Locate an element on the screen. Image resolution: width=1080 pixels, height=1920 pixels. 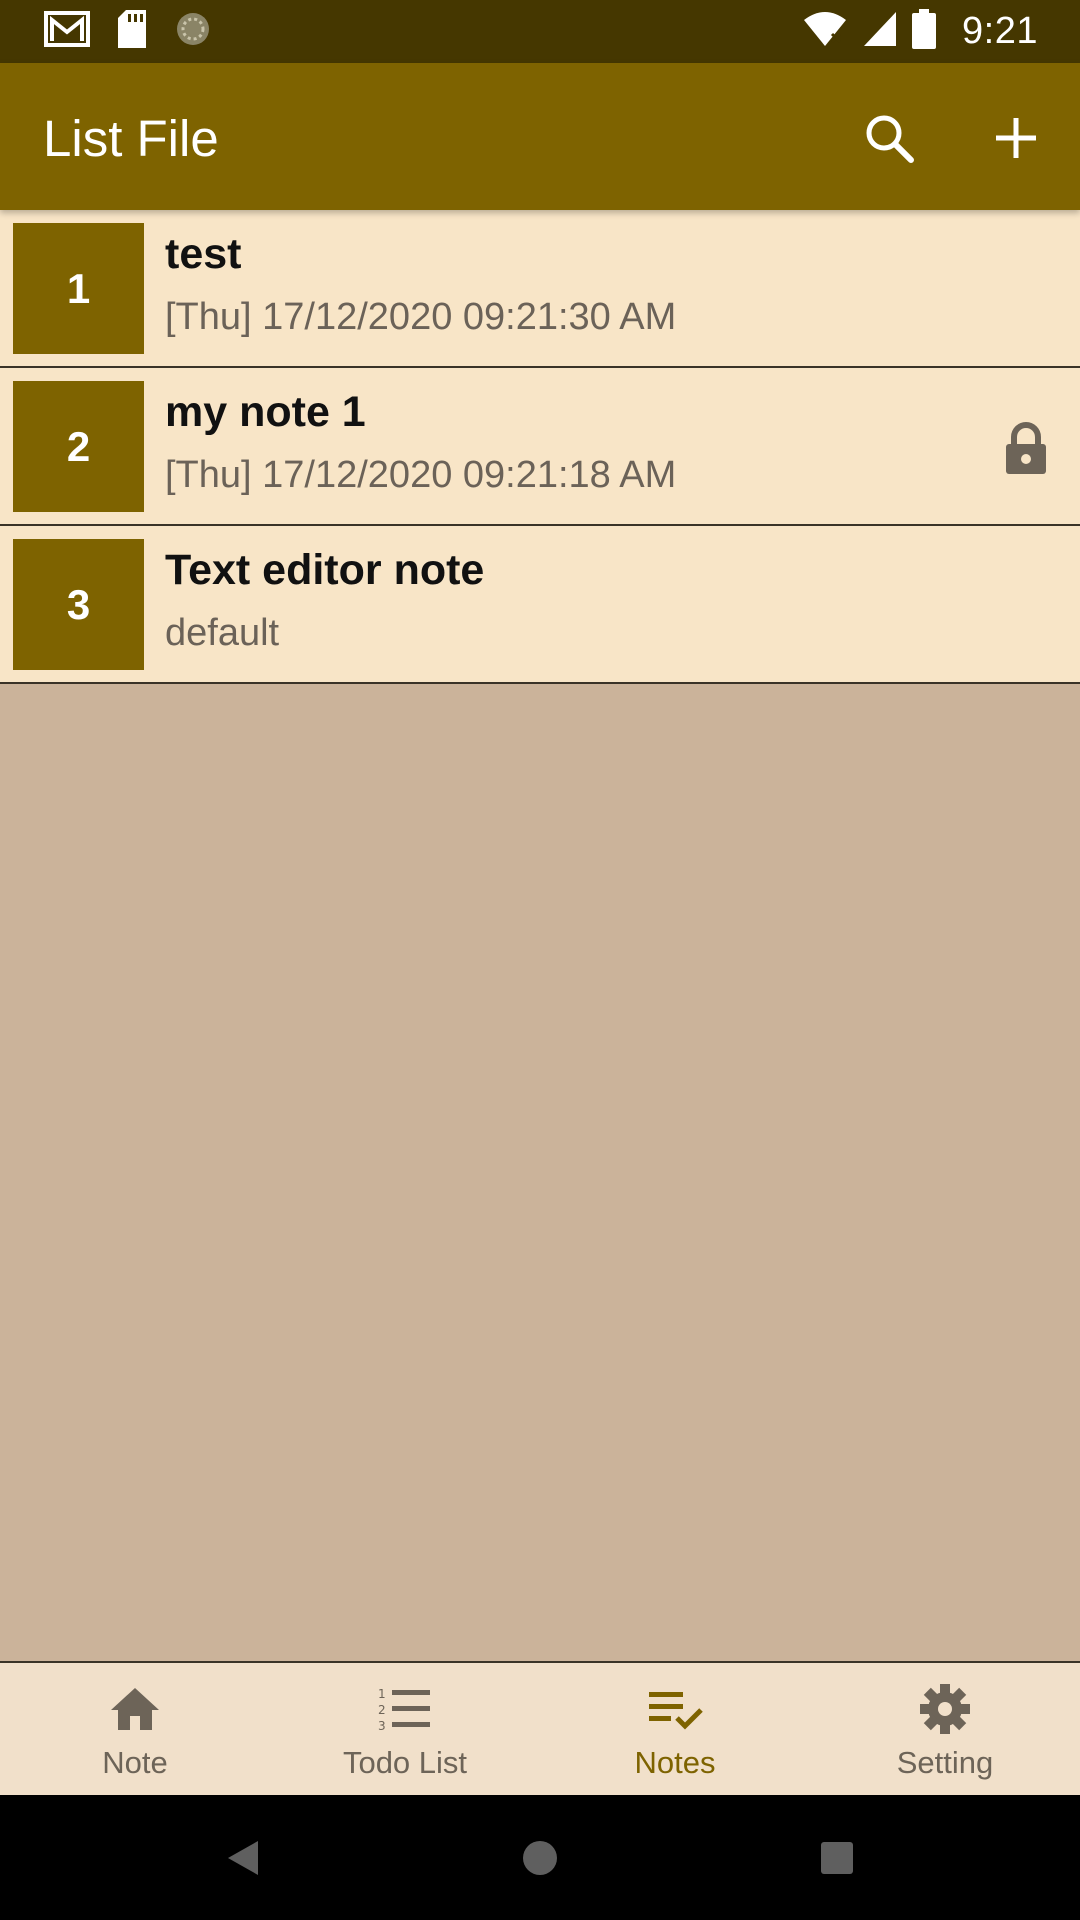
item-number-badge: 1 is located at coordinates (78, 288).